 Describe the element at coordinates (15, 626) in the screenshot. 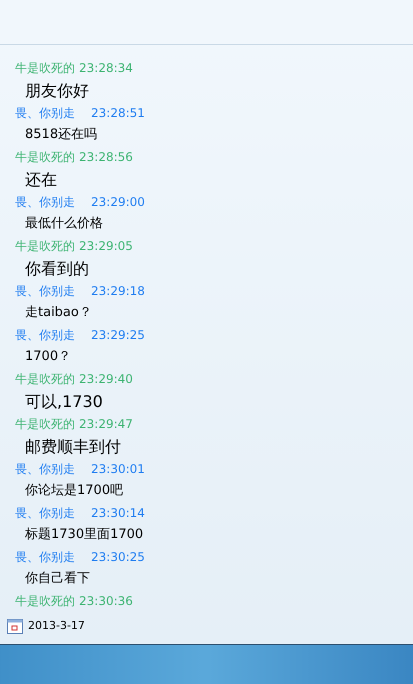

I see `calendar-icon` at that location.